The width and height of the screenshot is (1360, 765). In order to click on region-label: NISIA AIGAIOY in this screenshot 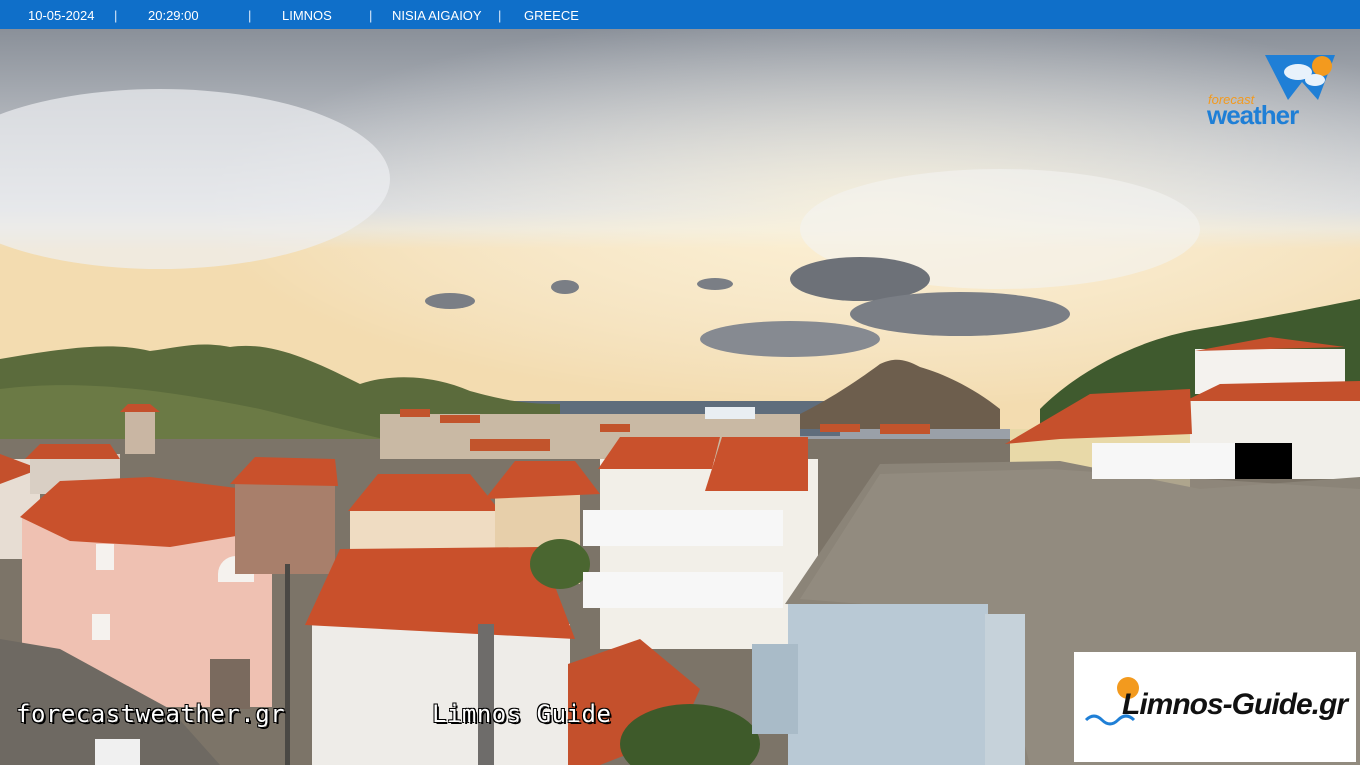, I will do `click(437, 15)`.